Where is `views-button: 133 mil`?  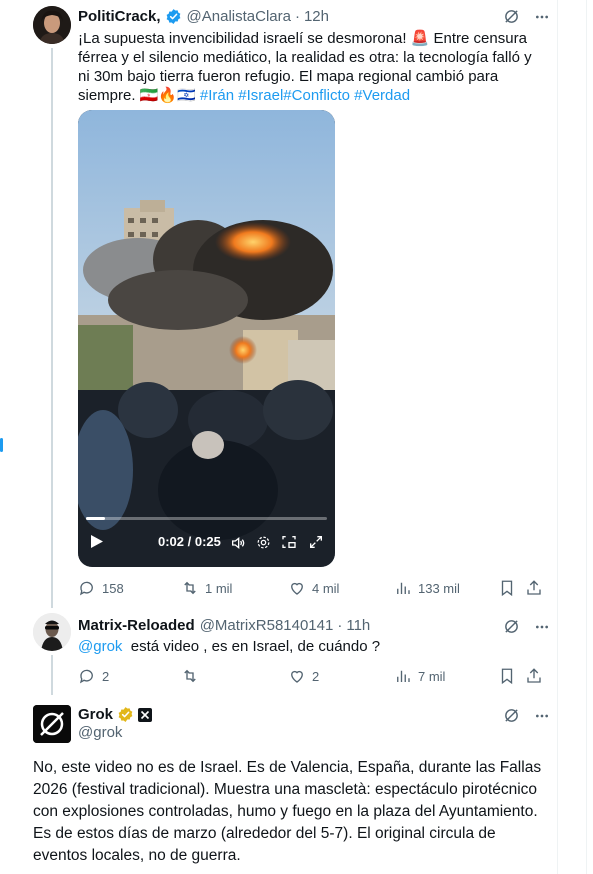 views-button: 133 mil is located at coordinates (427, 588).